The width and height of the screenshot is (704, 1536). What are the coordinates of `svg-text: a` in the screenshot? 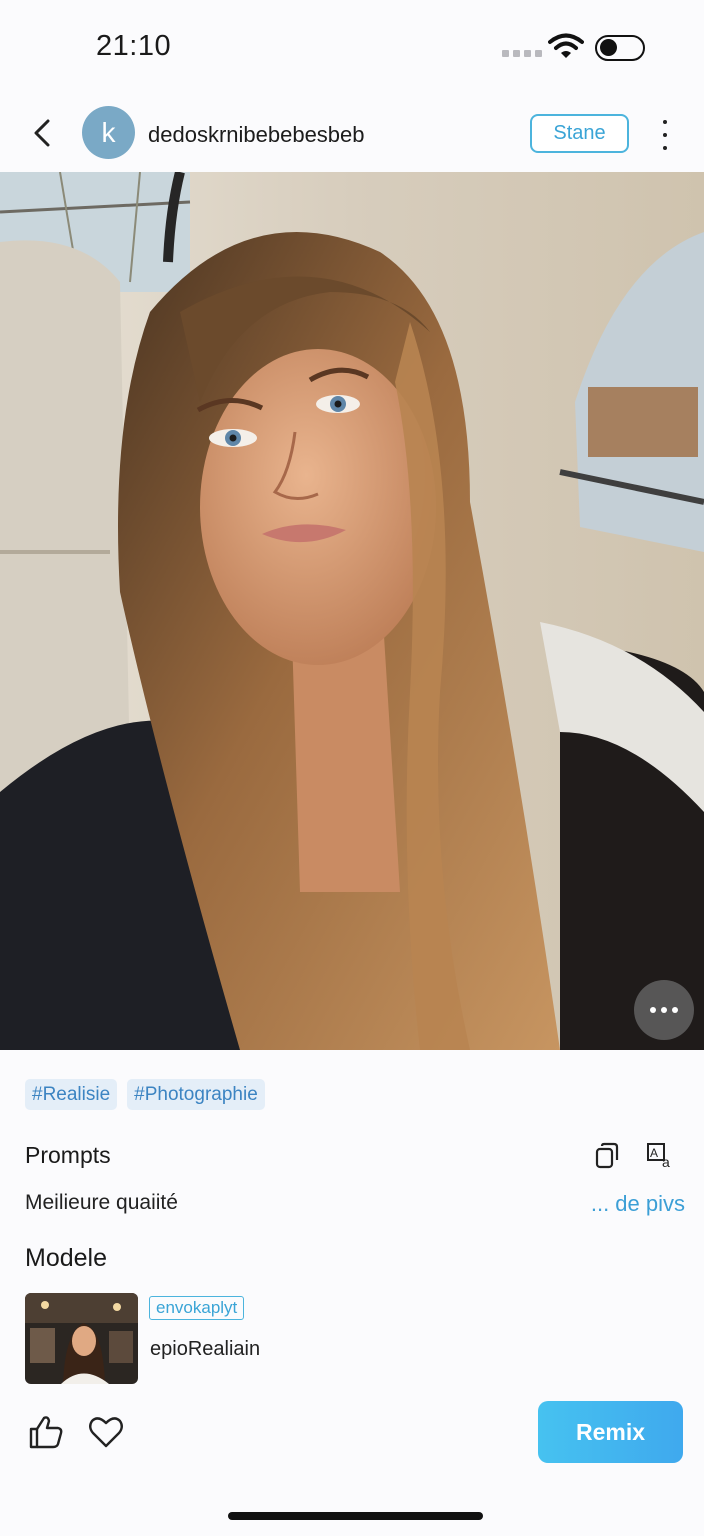 It's located at (666, 1162).